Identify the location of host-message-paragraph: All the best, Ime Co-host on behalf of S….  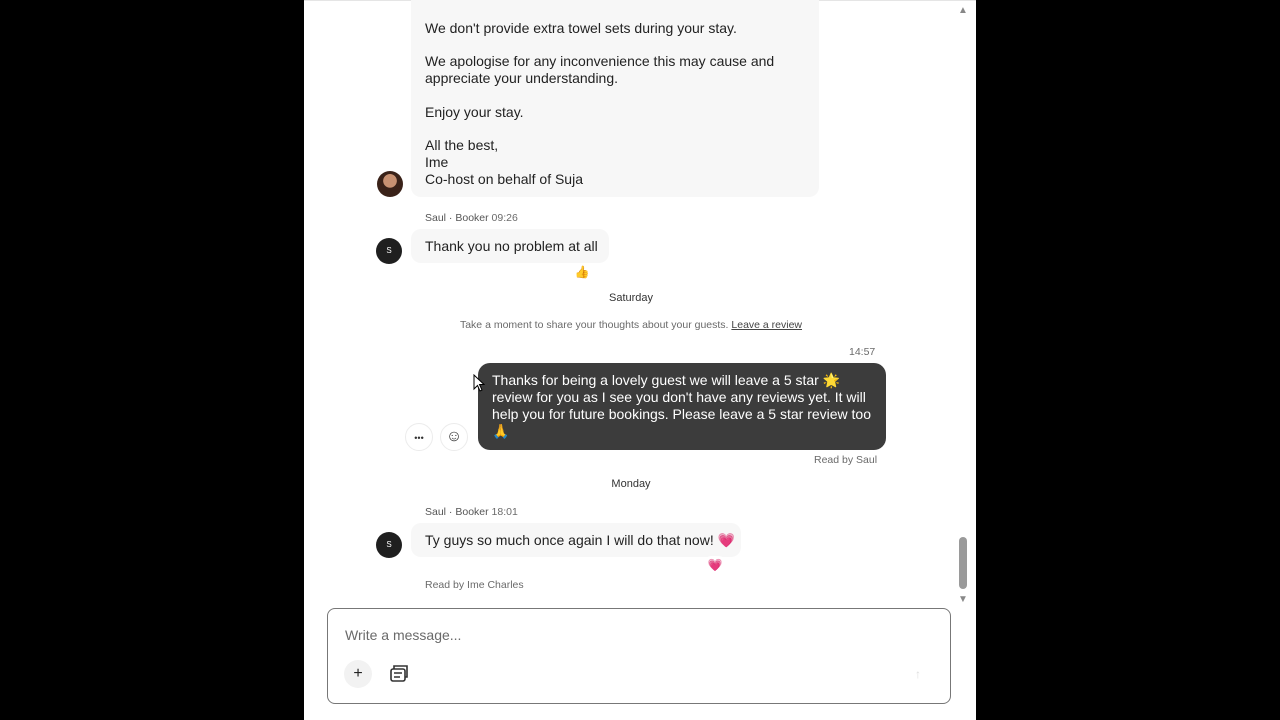
(504, 162).